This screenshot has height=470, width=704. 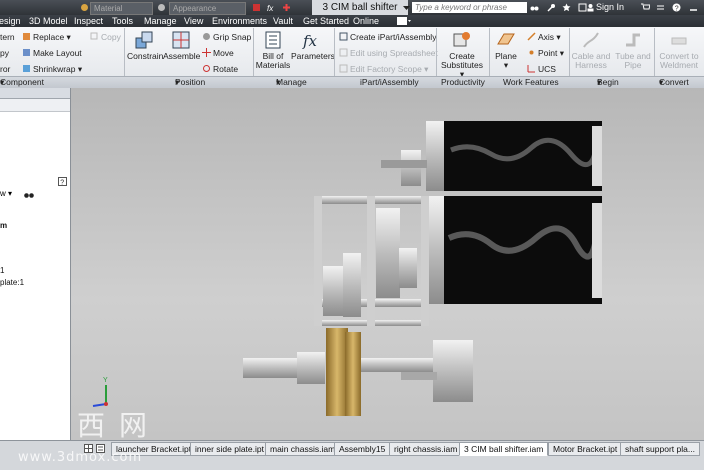 What do you see at coordinates (544, 37) in the screenshot?
I see `axis-button: Axis ▾` at bounding box center [544, 37].